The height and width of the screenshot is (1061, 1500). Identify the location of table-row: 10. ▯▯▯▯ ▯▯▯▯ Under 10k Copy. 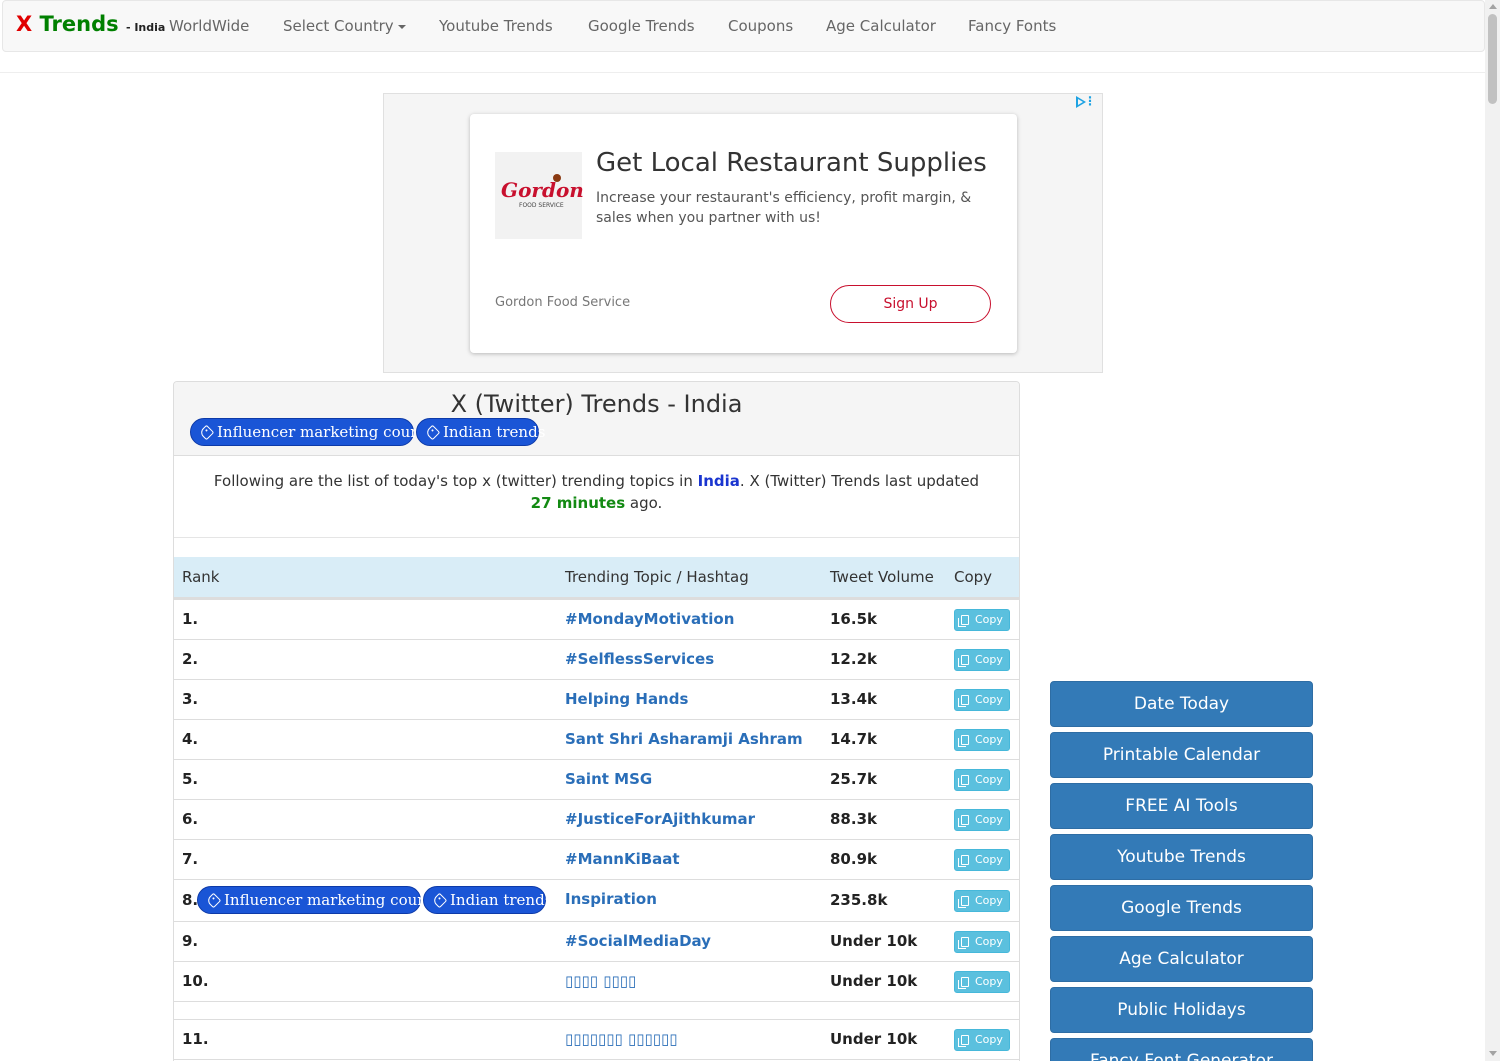
(596, 981).